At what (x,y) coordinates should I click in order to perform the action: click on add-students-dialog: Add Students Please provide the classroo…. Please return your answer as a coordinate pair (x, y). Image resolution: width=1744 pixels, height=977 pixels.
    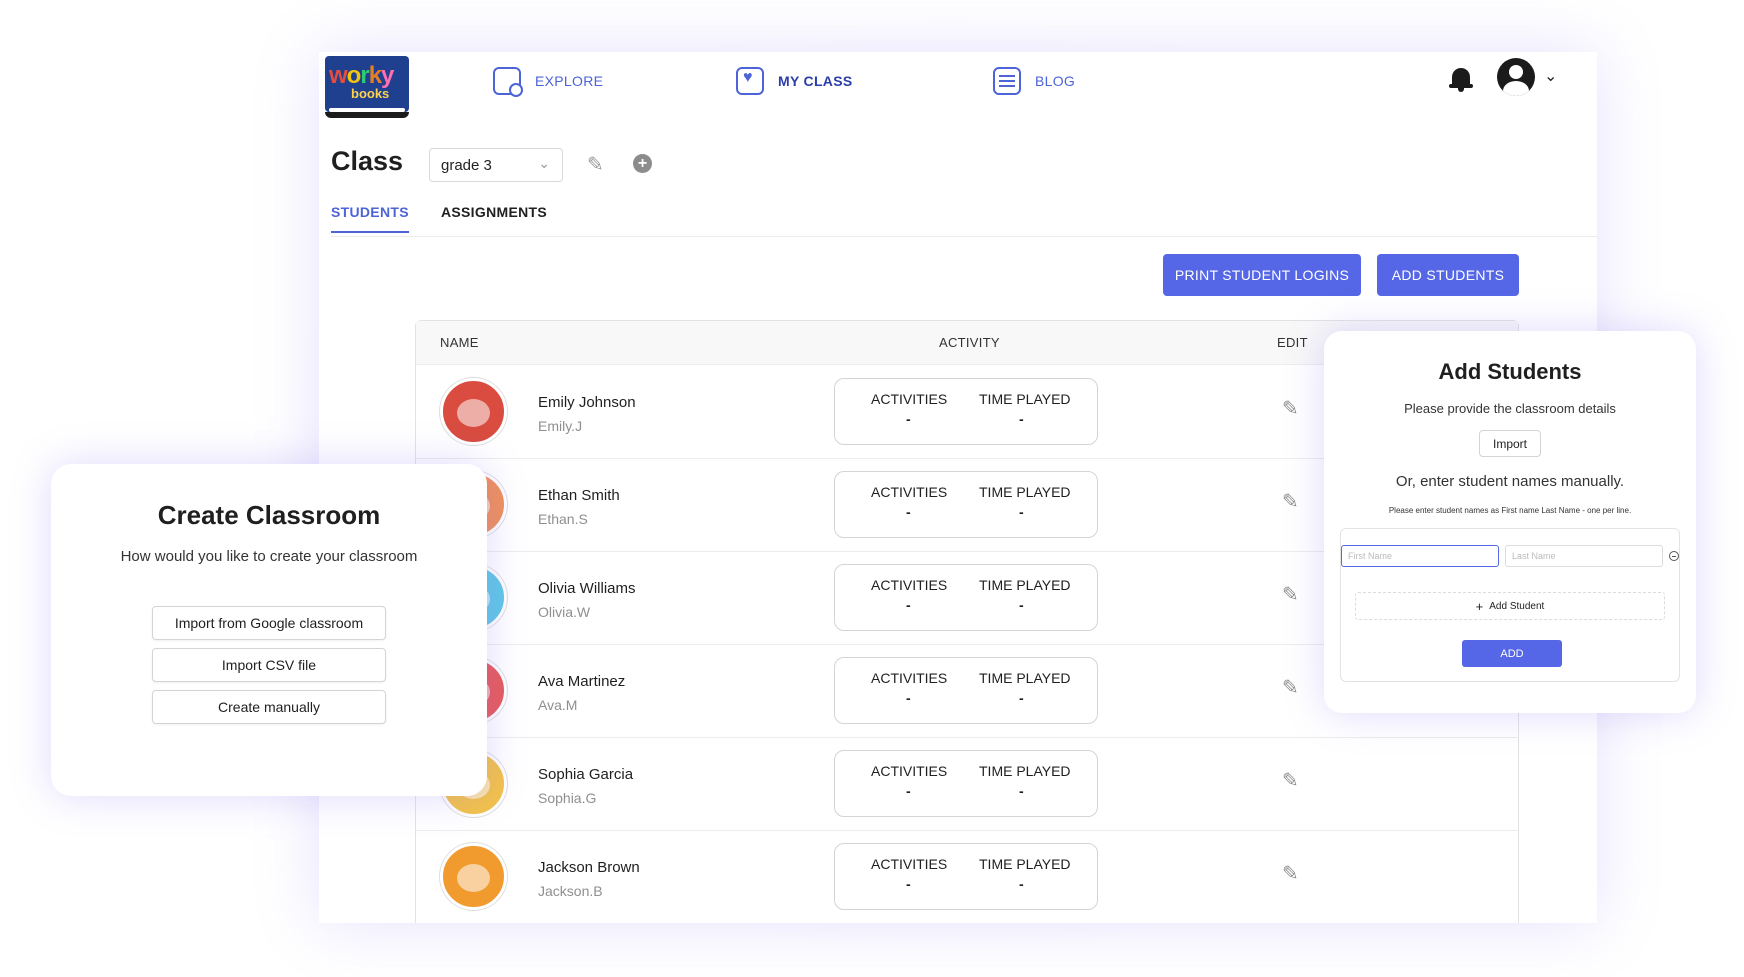
    Looking at the image, I should click on (1510, 522).